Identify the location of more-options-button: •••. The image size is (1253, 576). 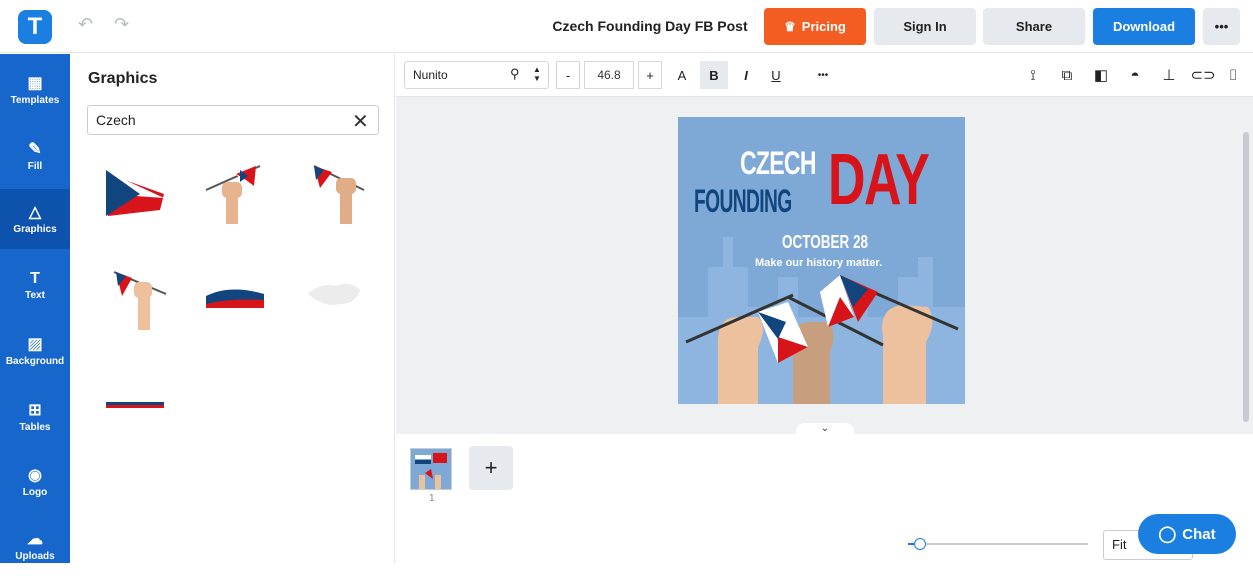
(1221, 26).